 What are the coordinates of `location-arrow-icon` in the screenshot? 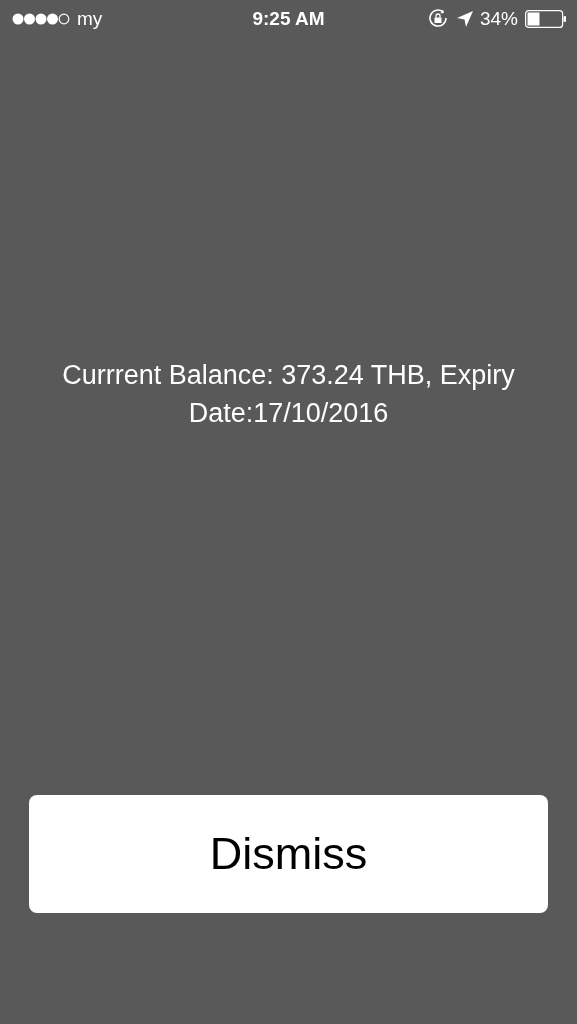 It's located at (464, 19).